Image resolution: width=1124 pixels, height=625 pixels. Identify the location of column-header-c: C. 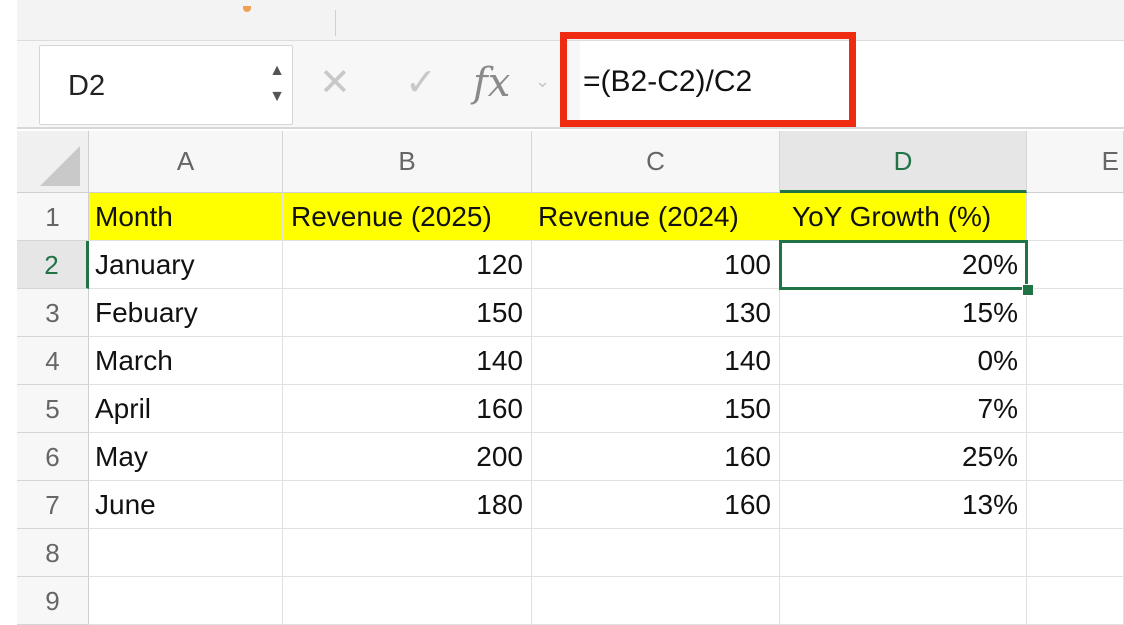
(656, 162).